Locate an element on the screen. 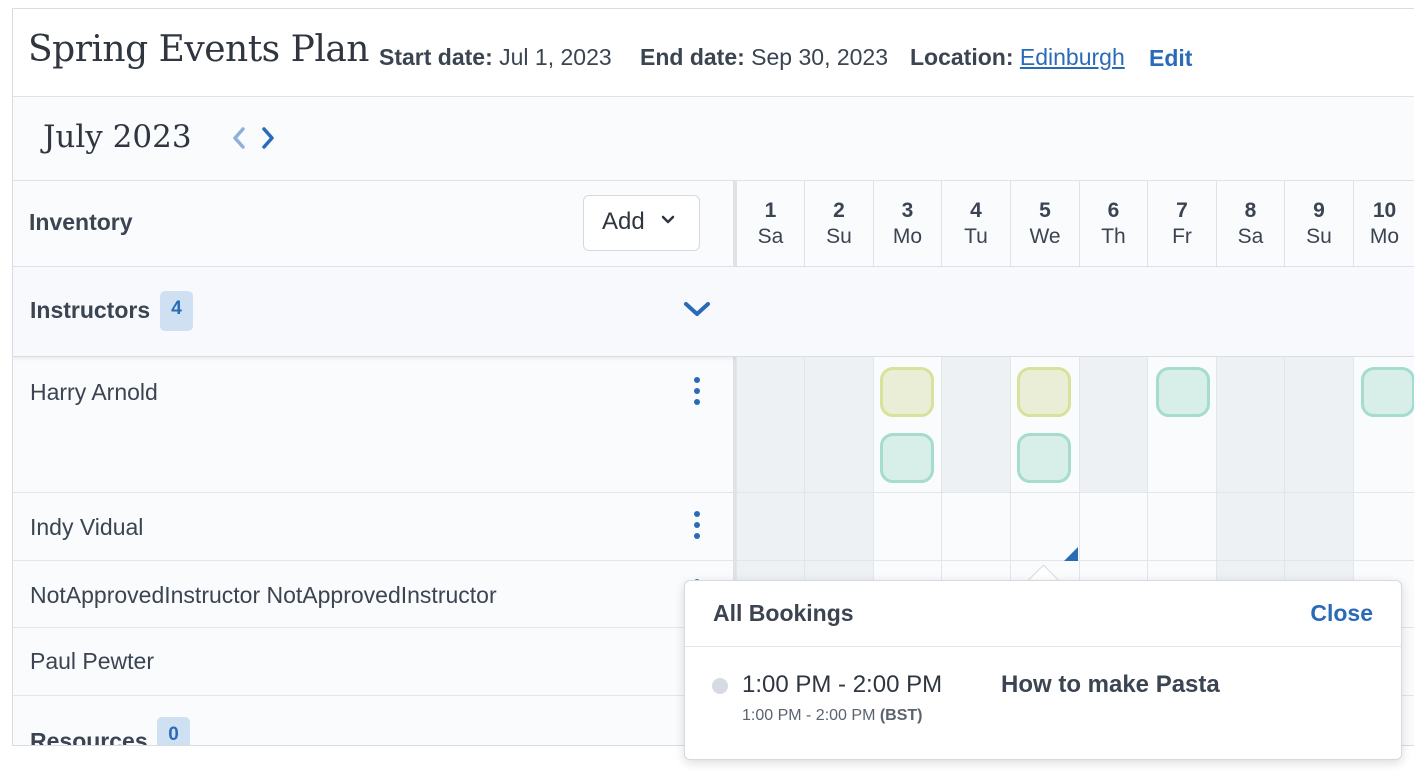 This screenshot has width=1414, height=776. day-header-1: 1 Sa is located at coordinates (770, 224).